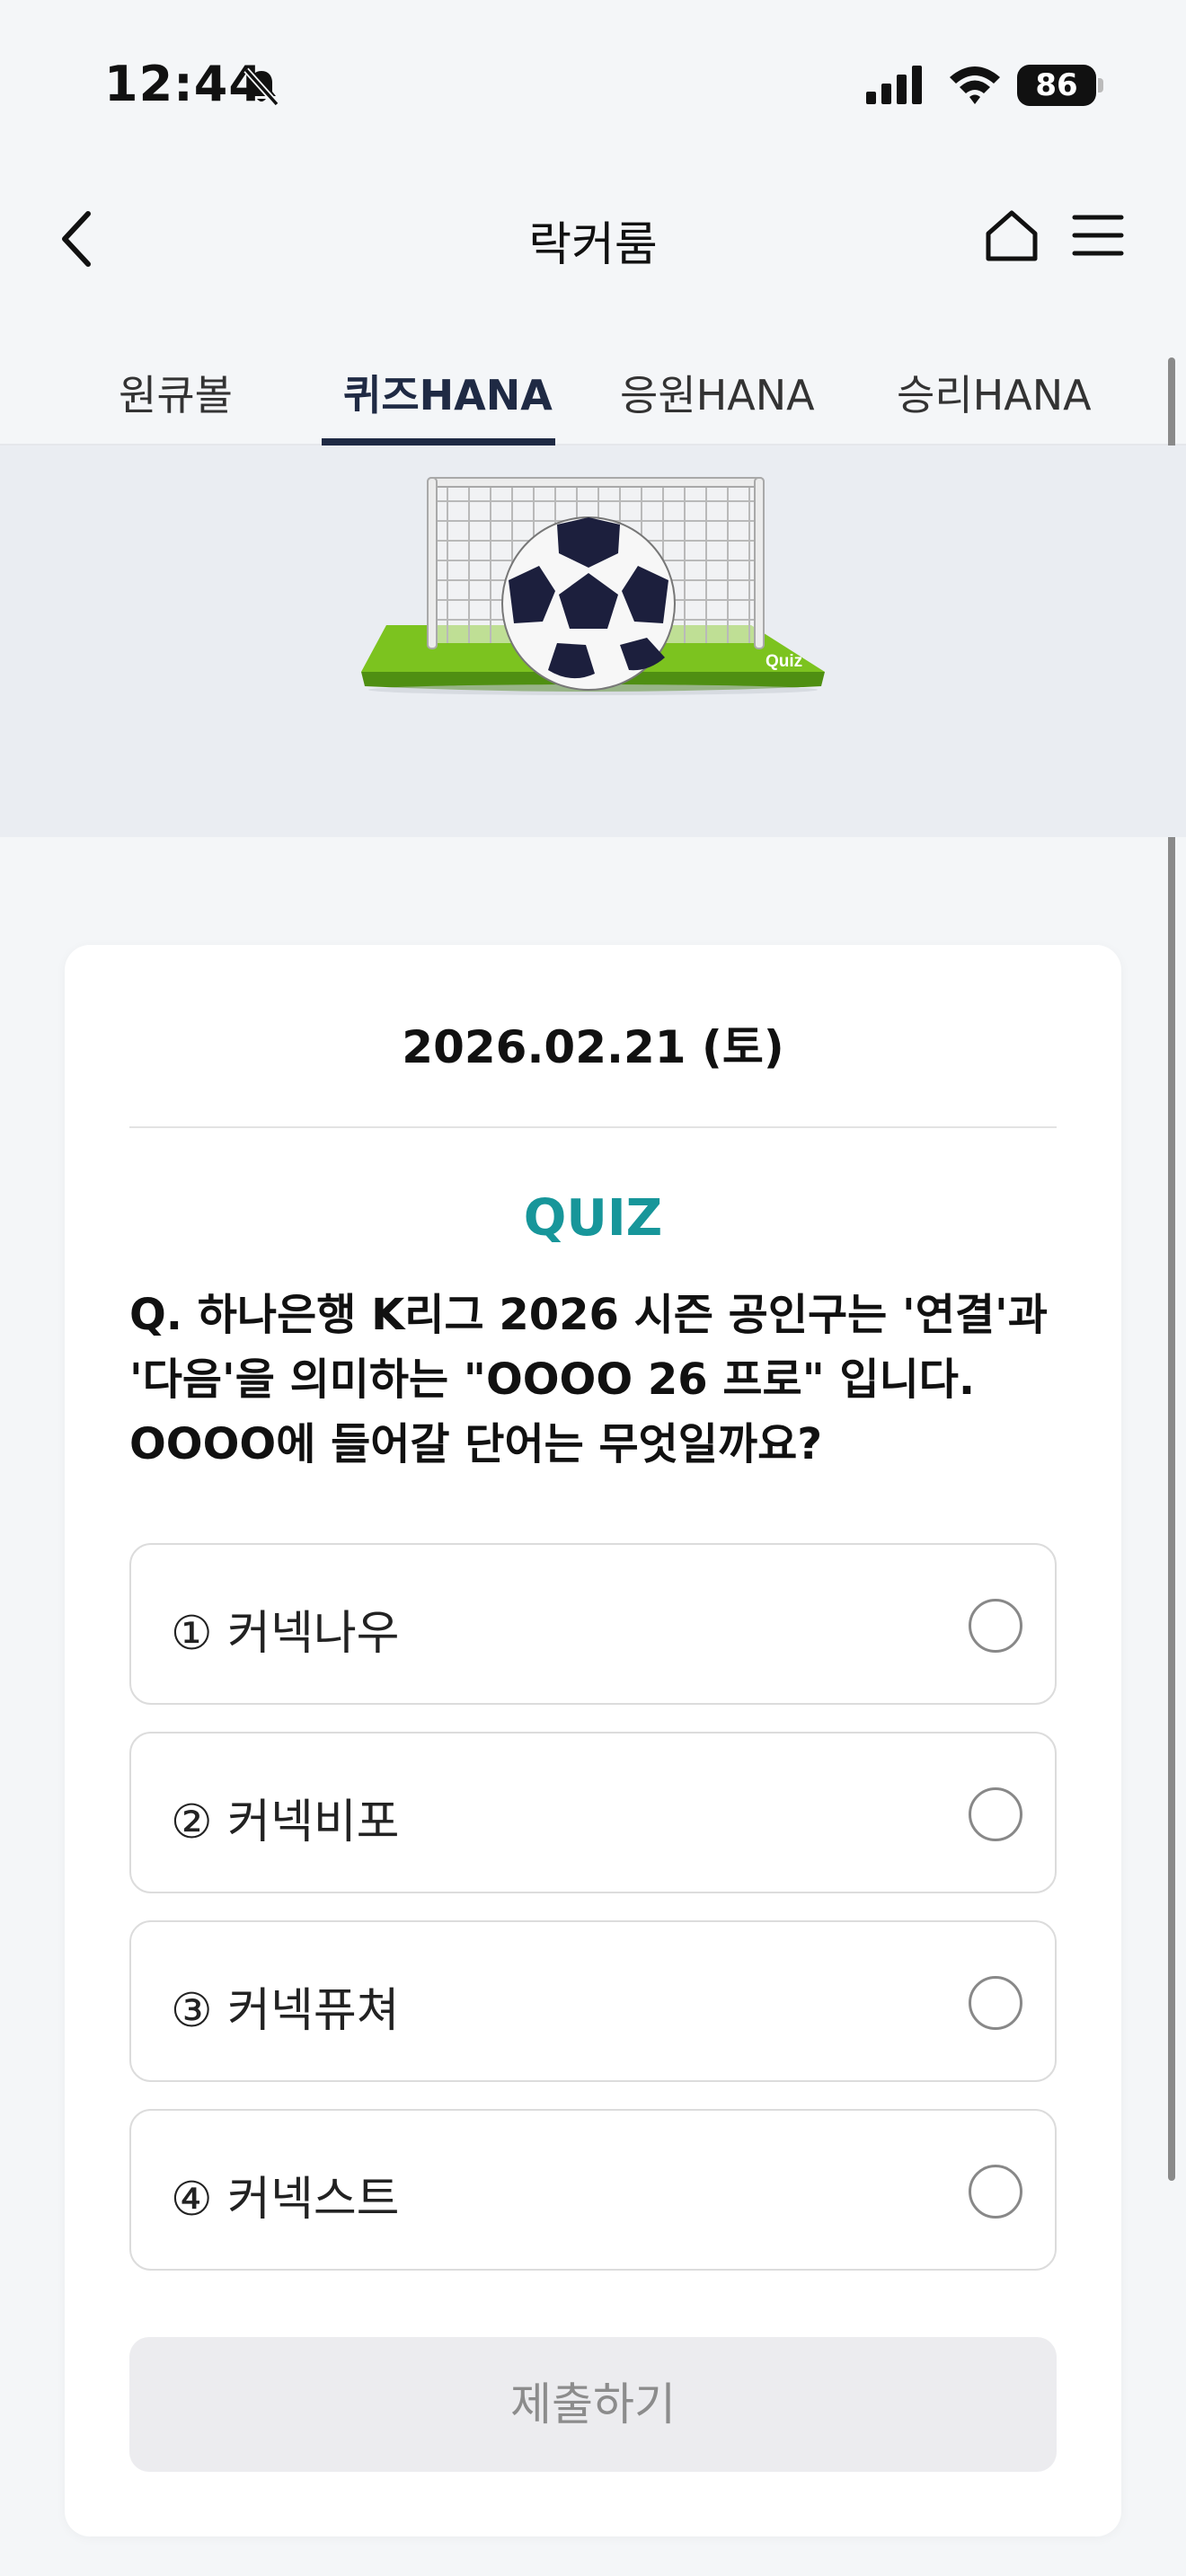 The width and height of the screenshot is (1186, 2576). Describe the element at coordinates (593, 586) in the screenshot. I see `soccer-goal-illustration: Quiz` at that location.